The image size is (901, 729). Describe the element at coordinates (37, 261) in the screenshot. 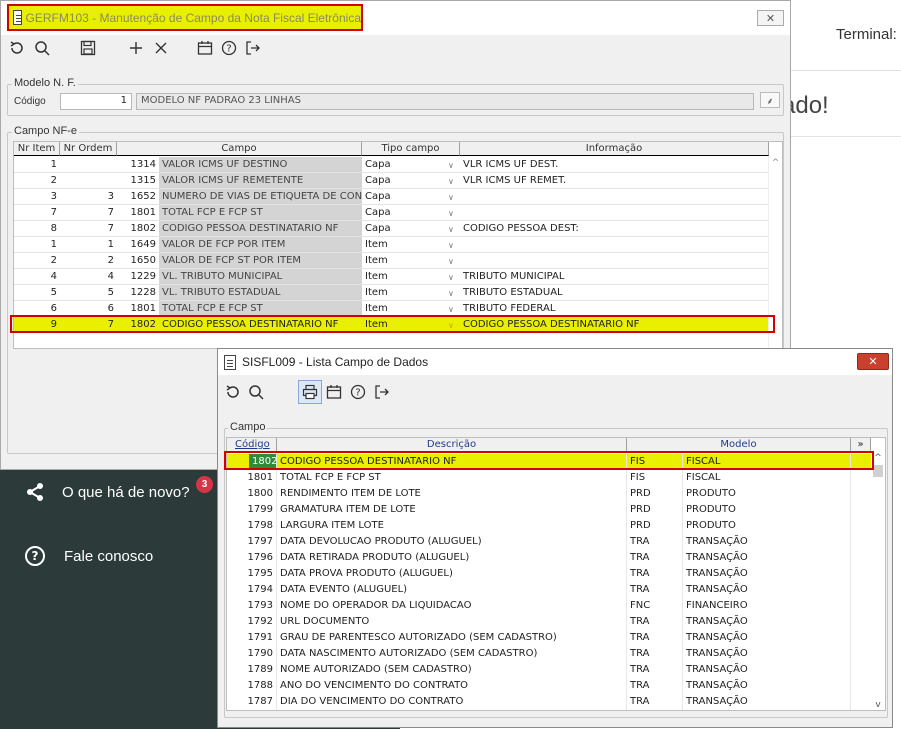

I see `cell-item: 2` at that location.